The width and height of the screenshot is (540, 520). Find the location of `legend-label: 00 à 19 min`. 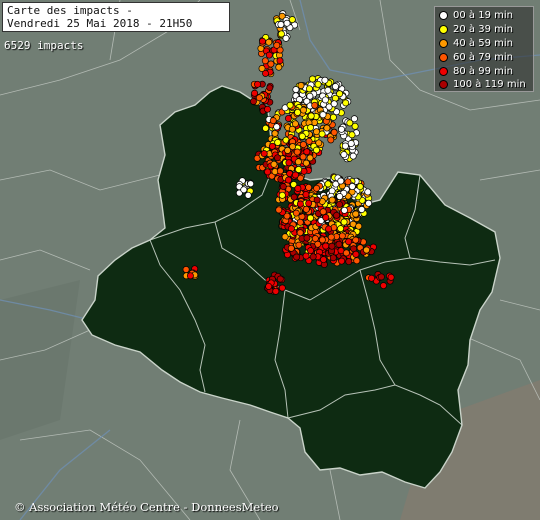

legend-label: 00 à 19 min is located at coordinates (483, 16).